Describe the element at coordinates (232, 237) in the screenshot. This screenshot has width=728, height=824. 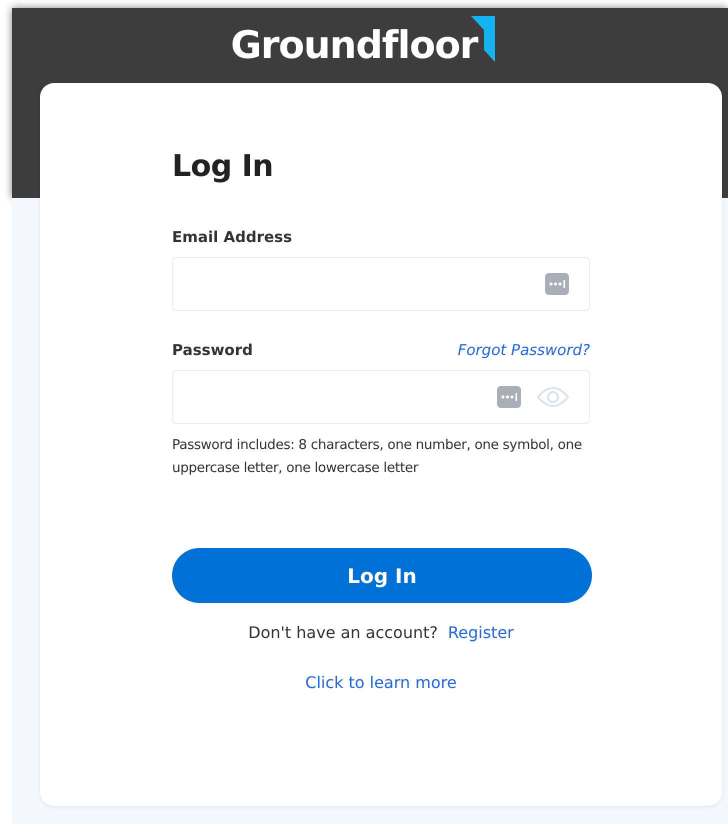
I see `field-label: Email Address` at that location.